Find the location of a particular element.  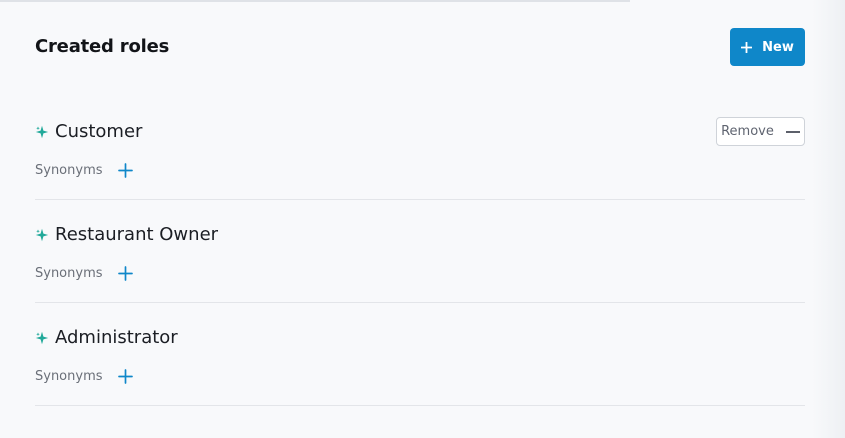

role-title-row: Customer is located at coordinates (88, 131).